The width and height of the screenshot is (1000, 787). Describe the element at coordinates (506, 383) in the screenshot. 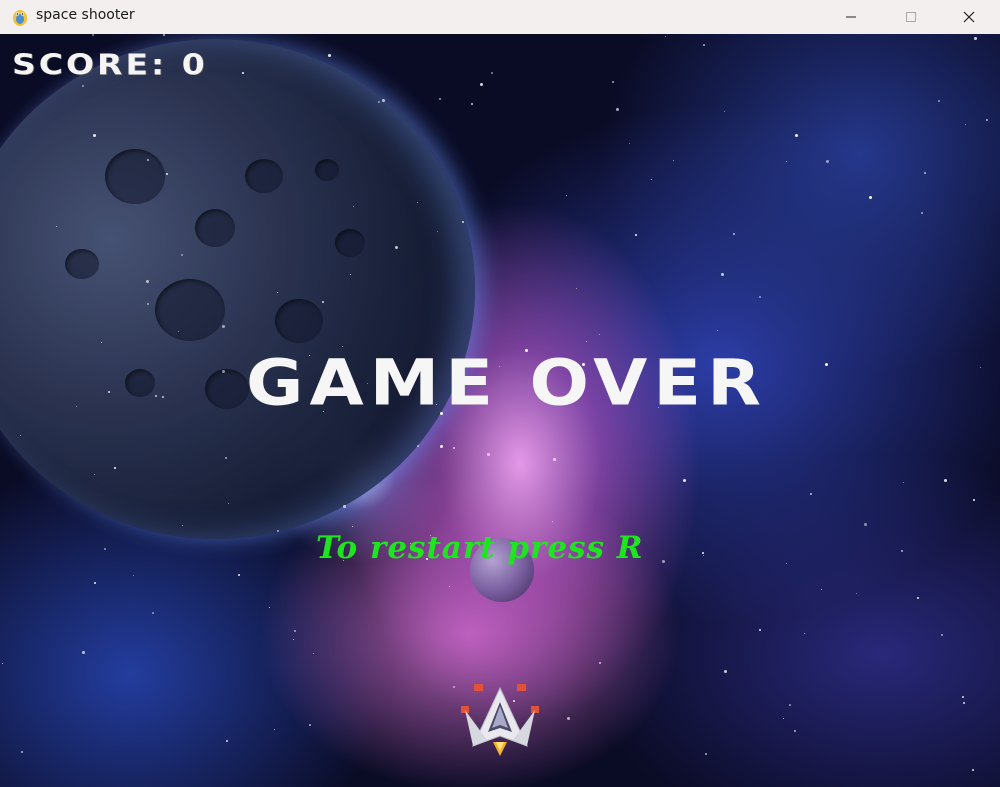

I see `game-over-text: GAME OVER` at that location.